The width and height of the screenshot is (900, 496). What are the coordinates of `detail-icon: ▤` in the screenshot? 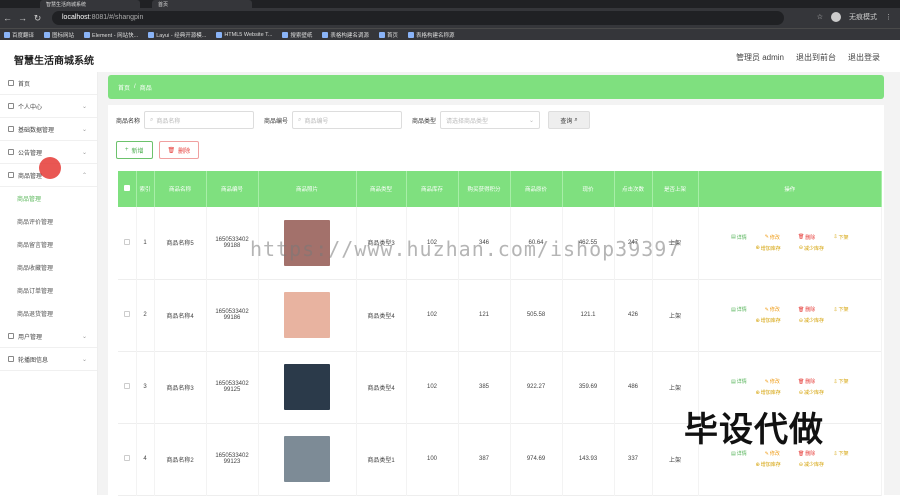 It's located at (733, 237).